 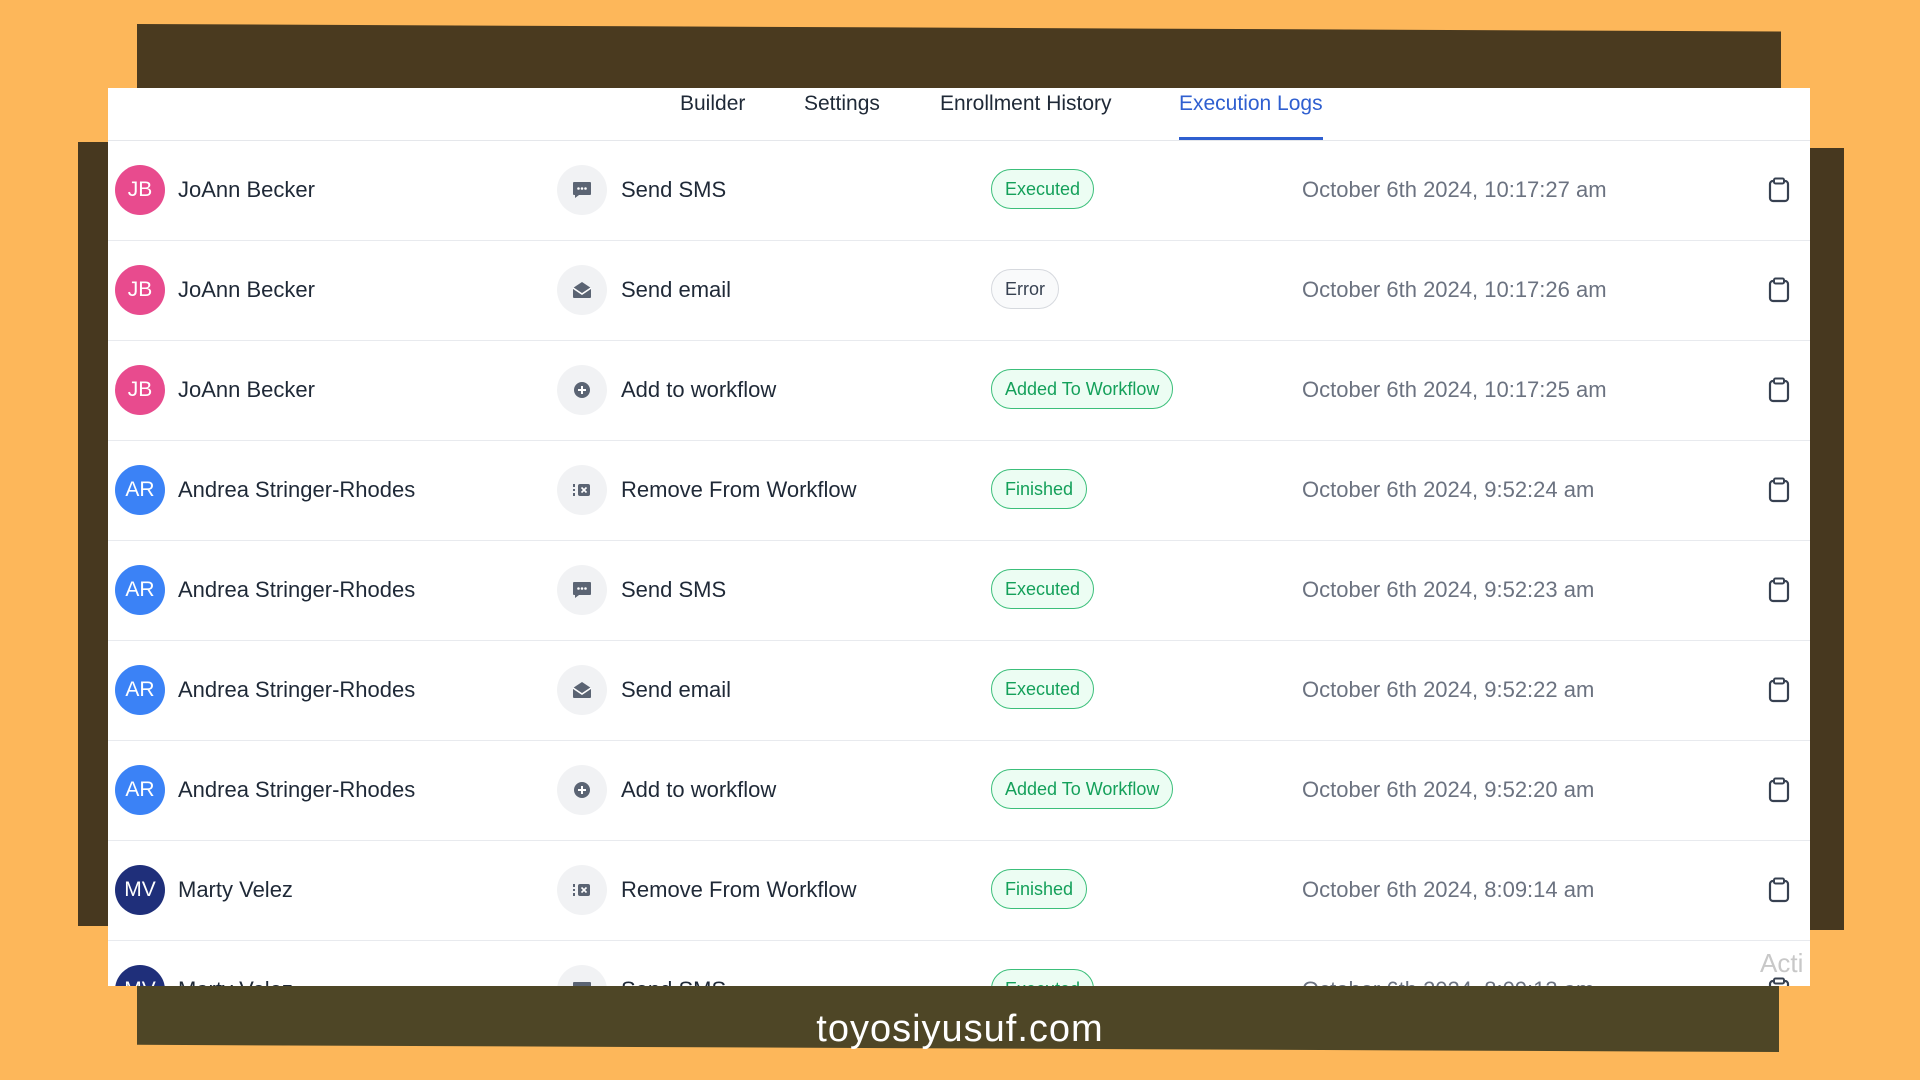 What do you see at coordinates (1448, 589) in the screenshot?
I see `execution-time: October 6th 2024, 9:52:23 am` at bounding box center [1448, 589].